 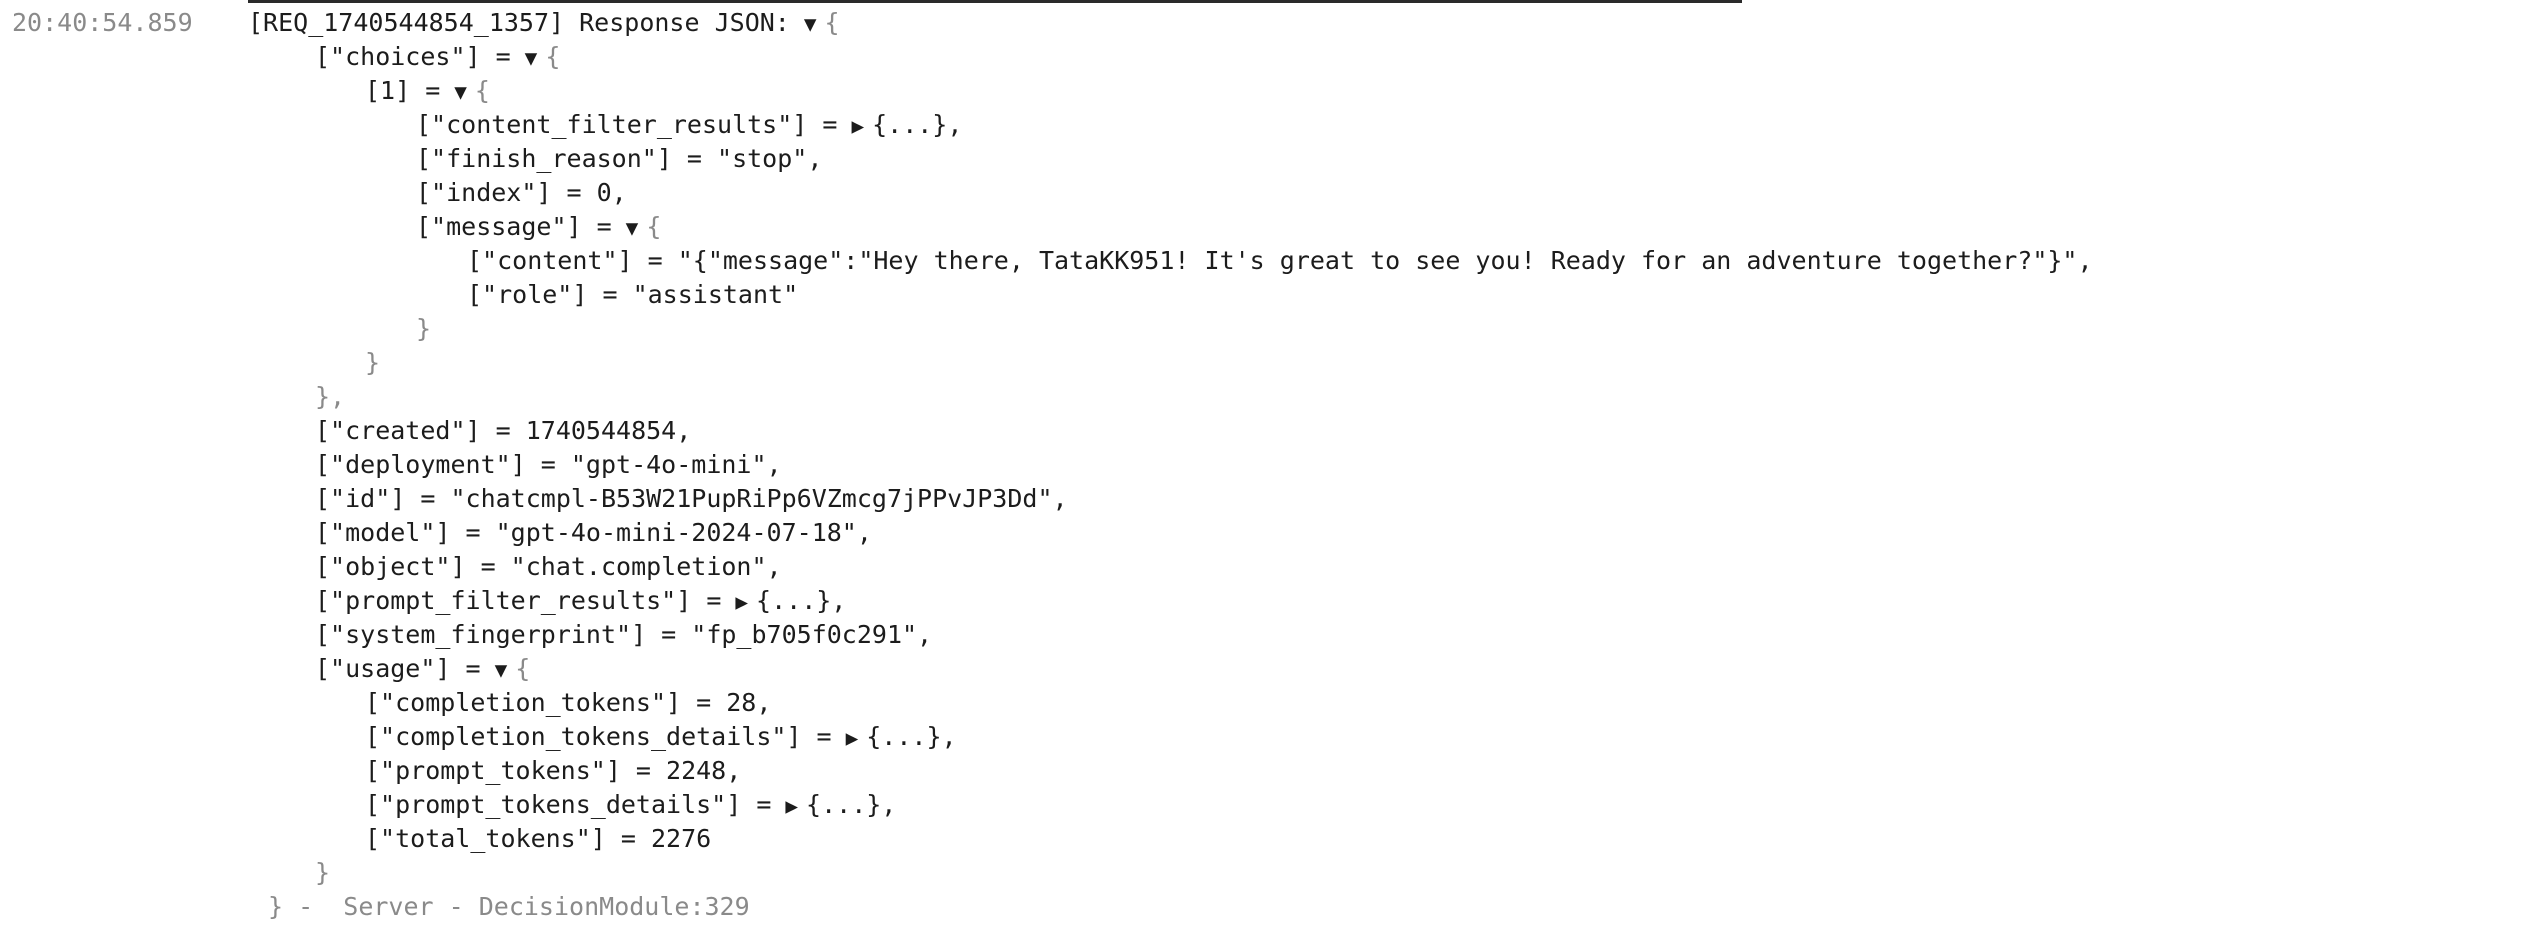 I want to click on prompt-details-key: ["prompt_tokens_details"] =, so click(x=568, y=804).